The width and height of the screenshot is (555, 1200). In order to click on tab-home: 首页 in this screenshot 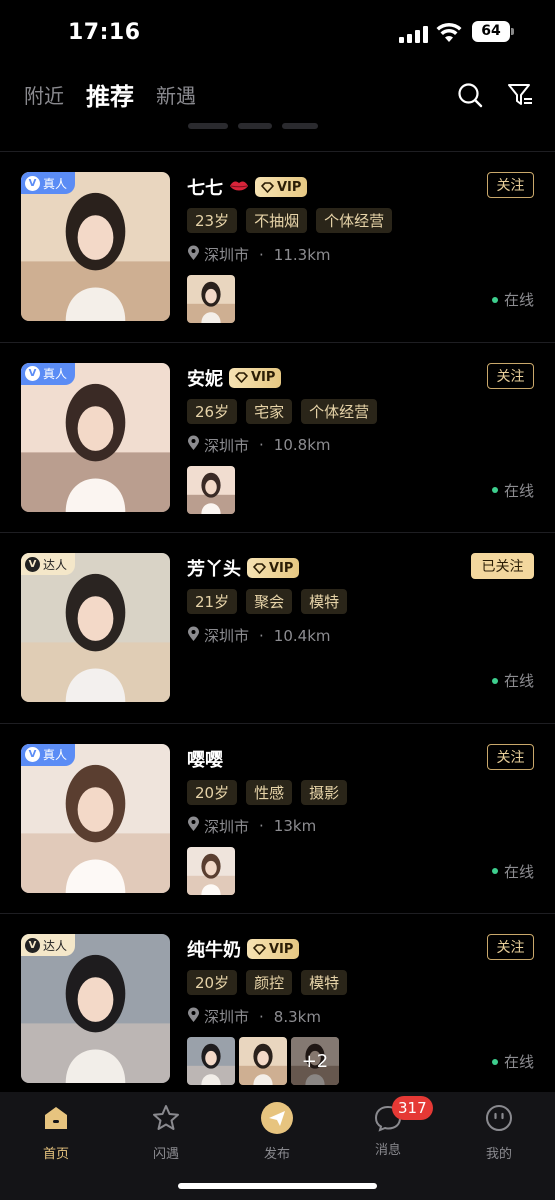, I will do `click(56, 1132)`.